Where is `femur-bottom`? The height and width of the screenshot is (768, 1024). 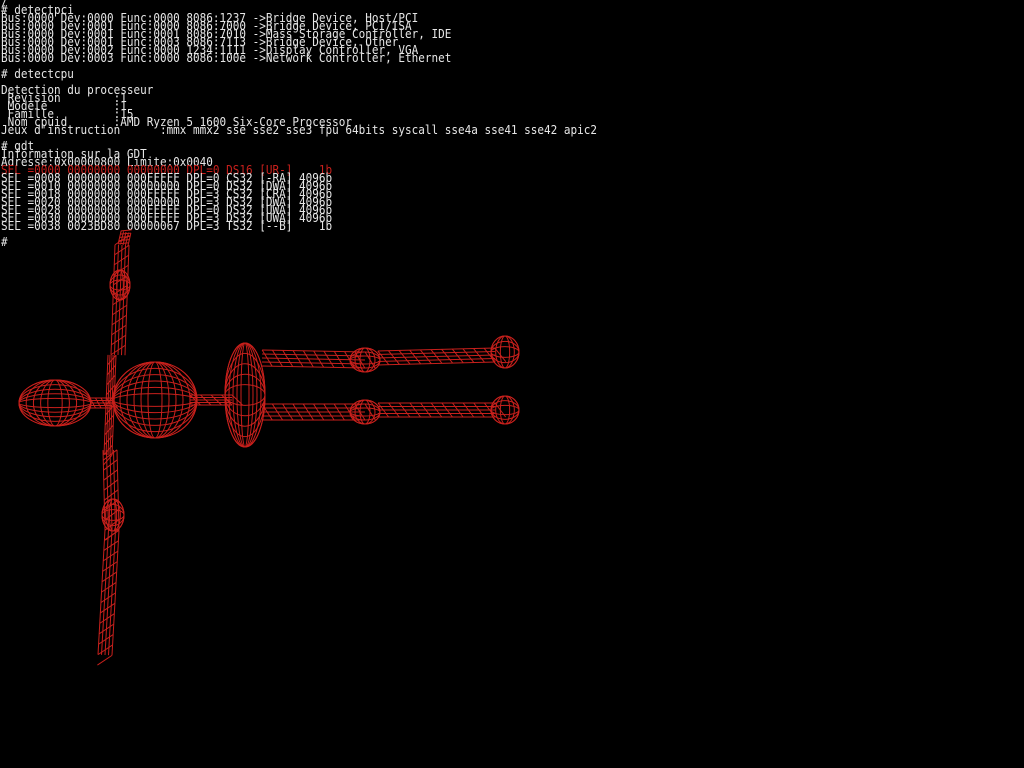 femur-bottom is located at coordinates (318, 412).